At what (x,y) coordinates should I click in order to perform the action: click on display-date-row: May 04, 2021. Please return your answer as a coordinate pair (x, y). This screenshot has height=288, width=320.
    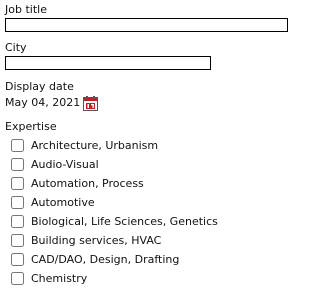
    Looking at the image, I should click on (52, 103).